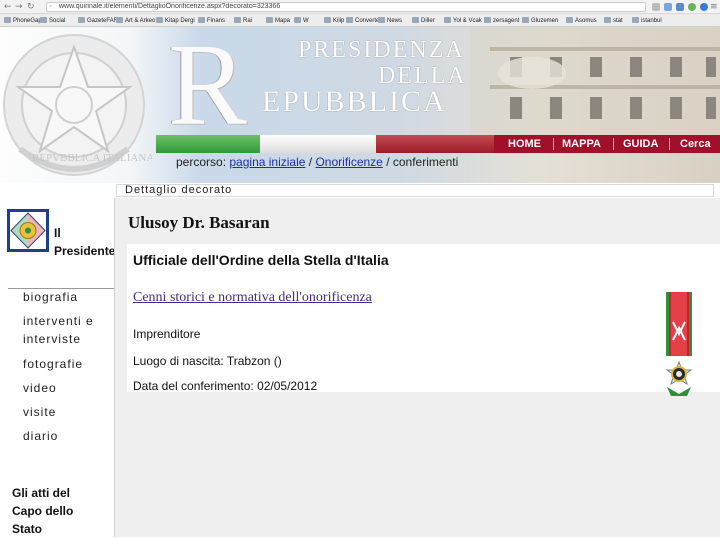 The width and height of the screenshot is (720, 538). I want to click on page-icon: ▫, so click(50, 6).